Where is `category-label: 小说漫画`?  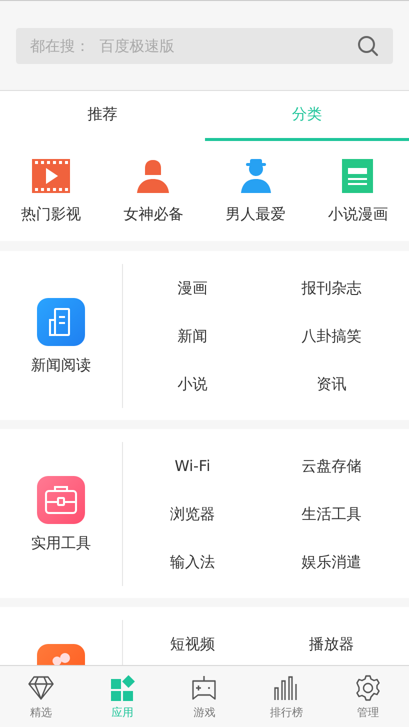
category-label: 小说漫画 is located at coordinates (358, 214).